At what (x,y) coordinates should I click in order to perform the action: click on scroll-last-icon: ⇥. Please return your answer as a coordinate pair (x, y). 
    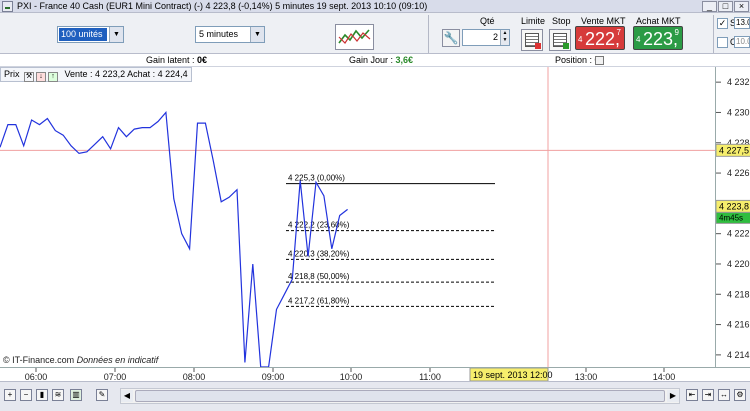
    Looking at the image, I should click on (708, 395).